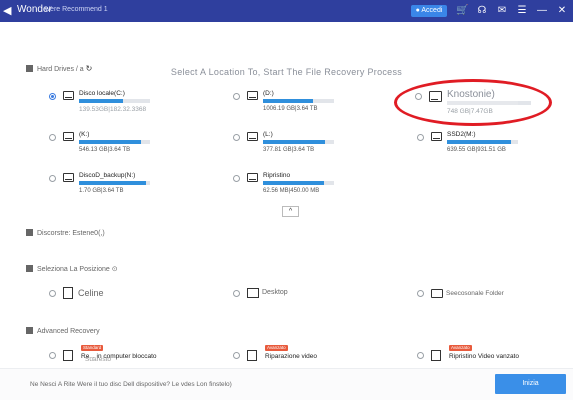 This screenshot has width=573, height=400. I want to click on advanced-label: Riparazione video, so click(291, 356).